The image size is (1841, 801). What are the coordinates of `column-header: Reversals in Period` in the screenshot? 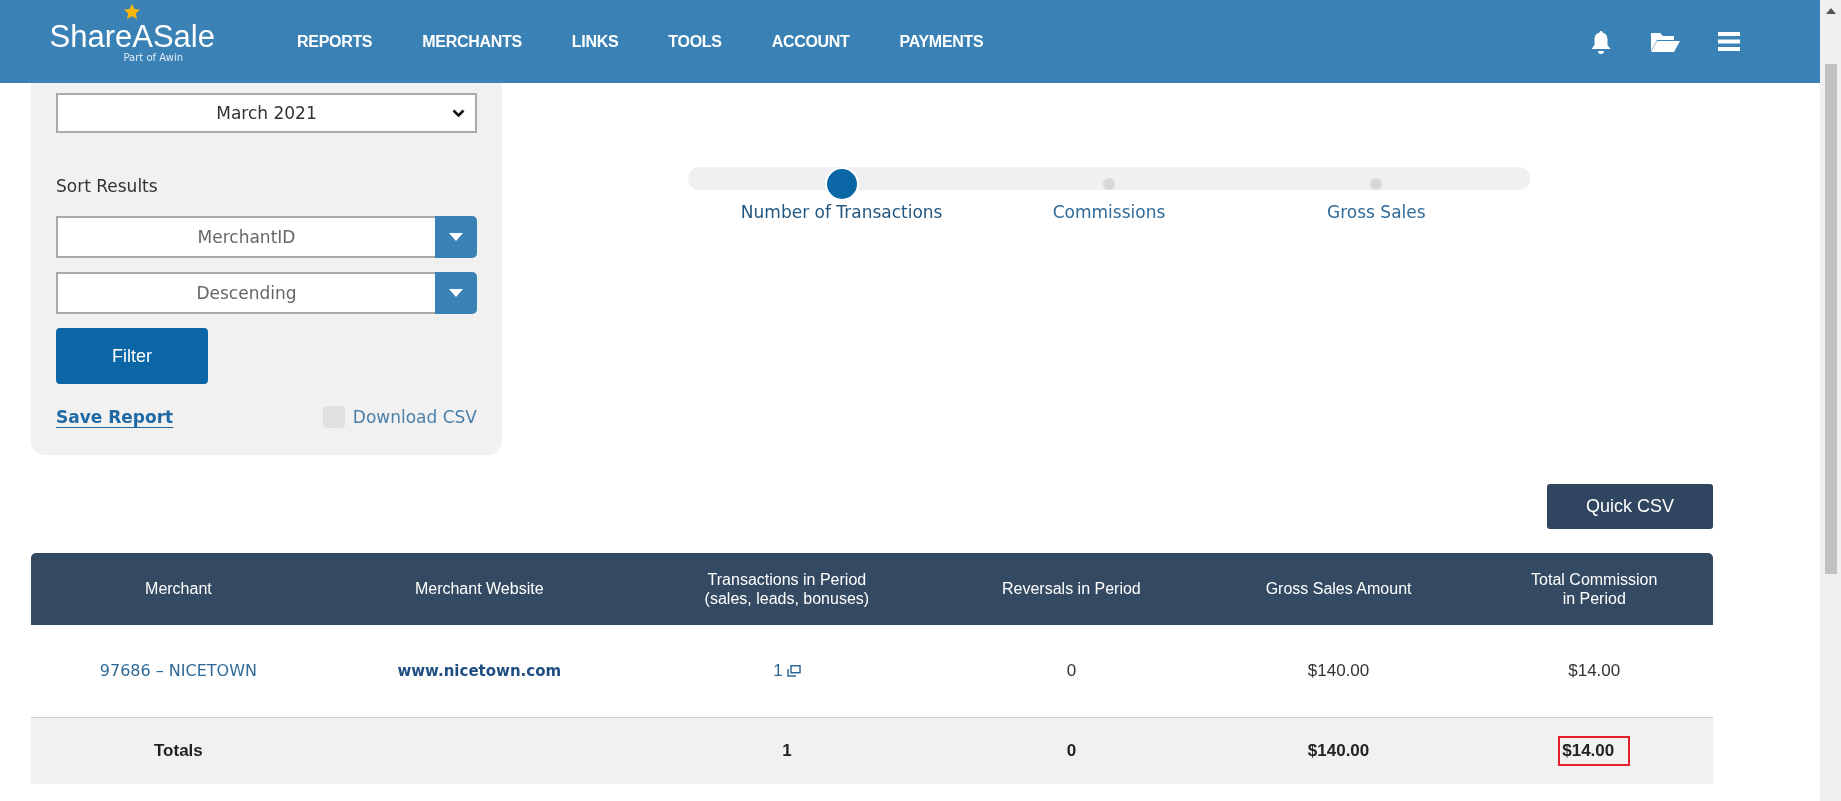 It's located at (1071, 589).